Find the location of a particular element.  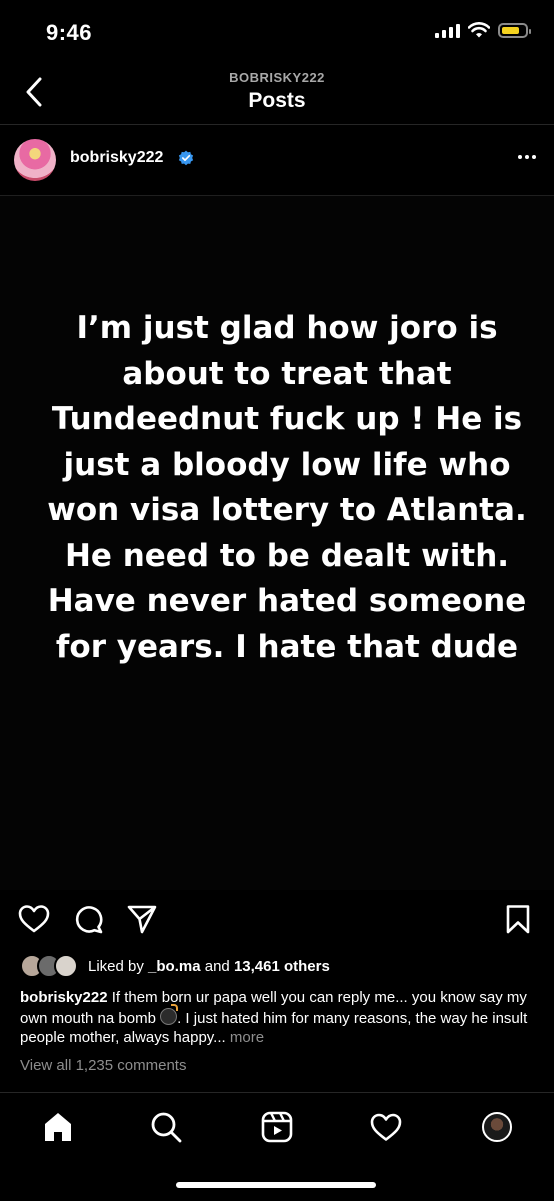

liked-by-avatars is located at coordinates (49, 966).